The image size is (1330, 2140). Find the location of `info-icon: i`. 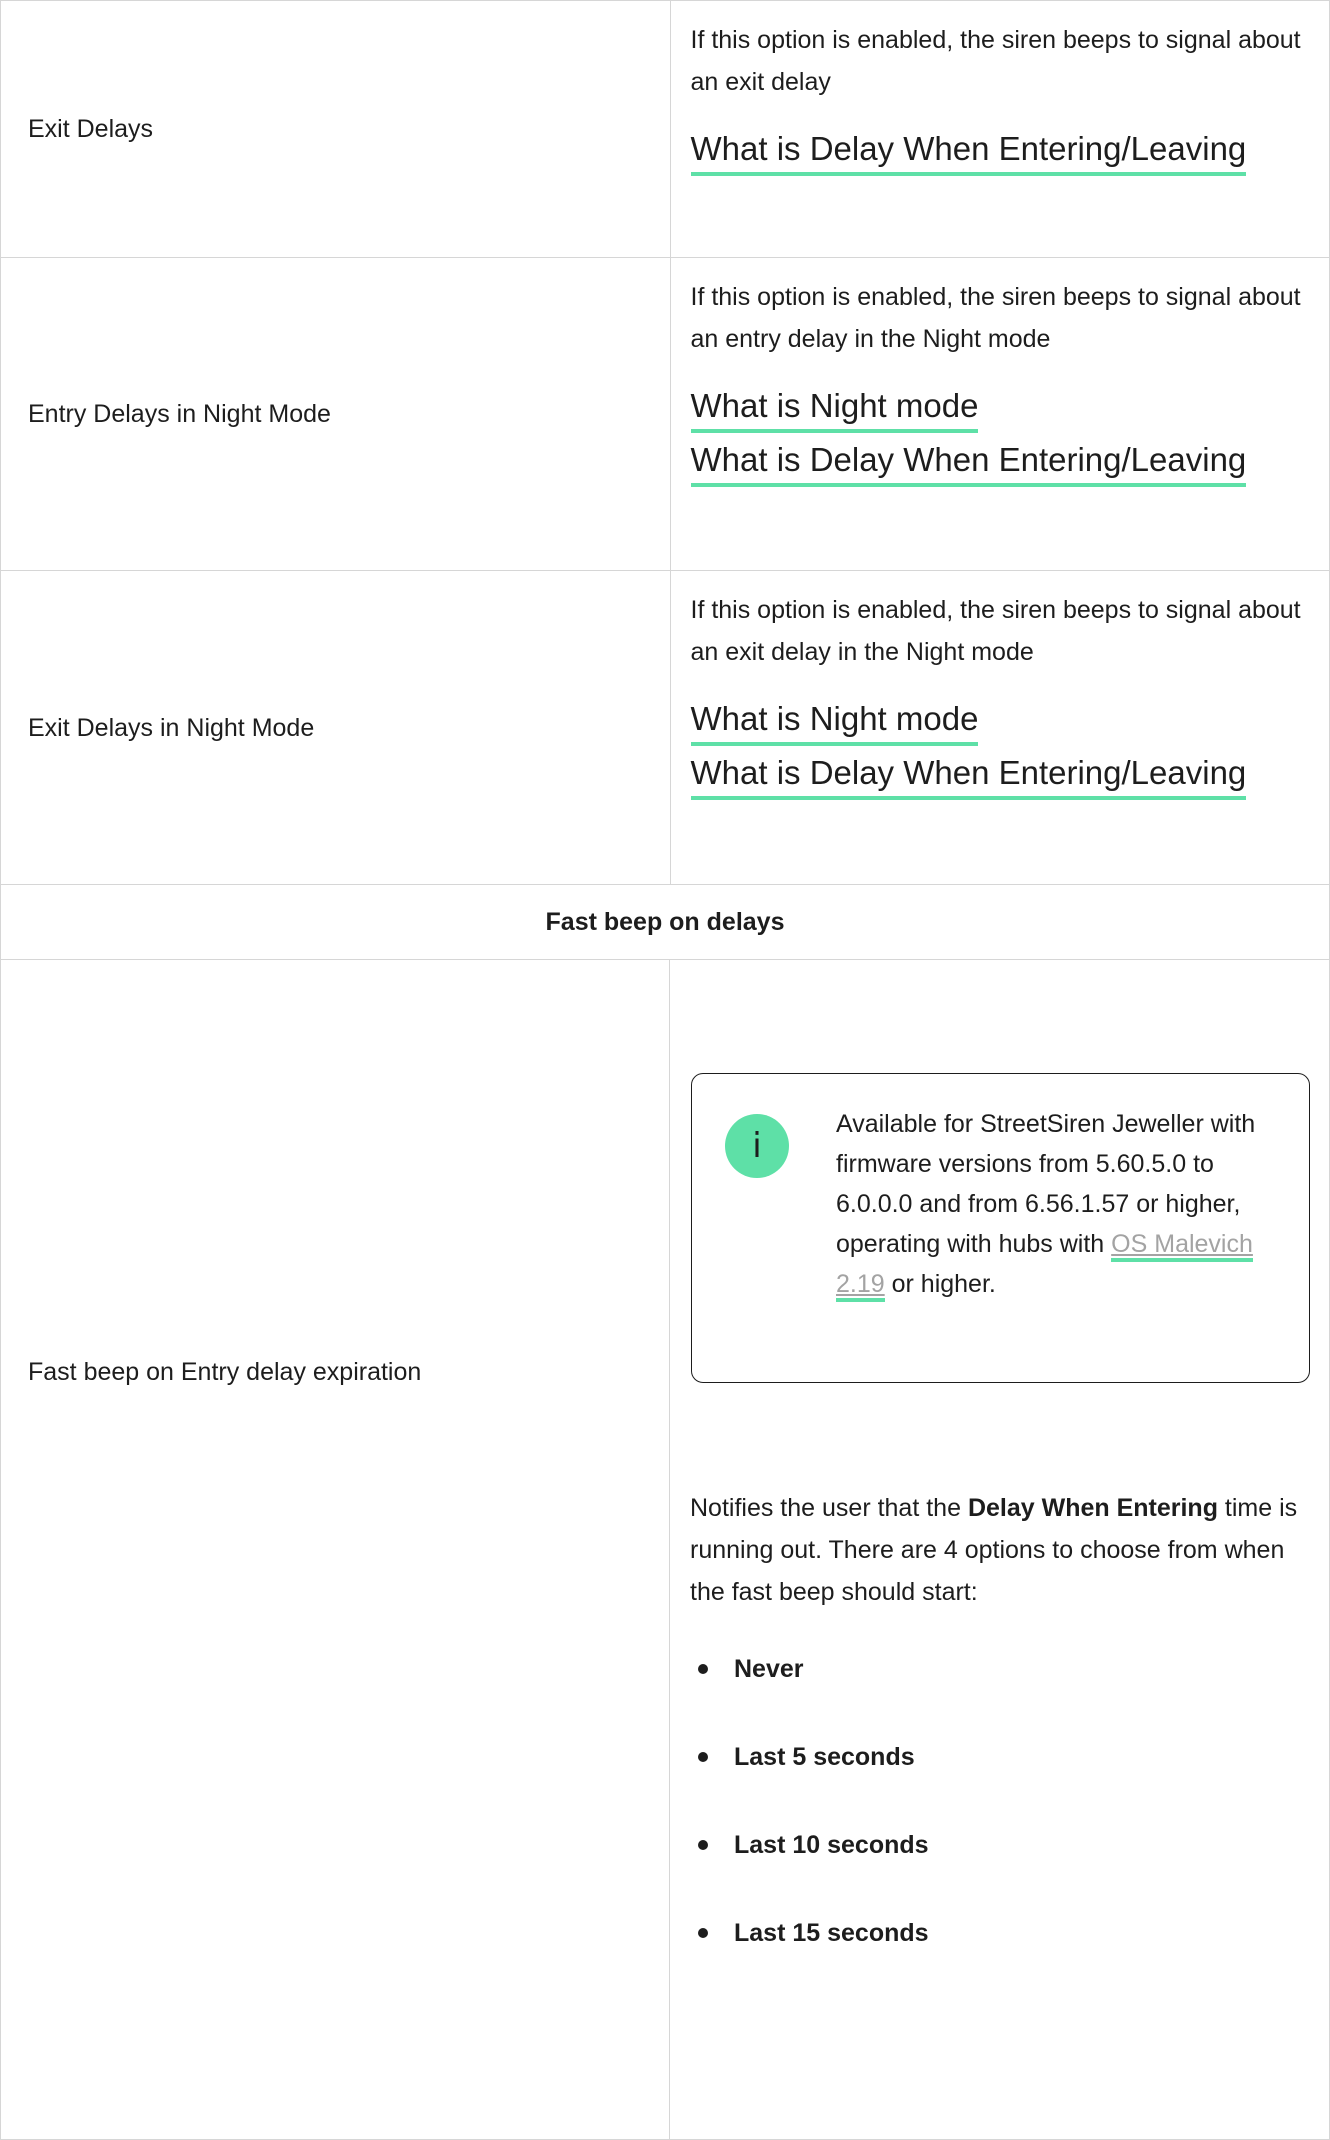

info-icon: i is located at coordinates (757, 1146).